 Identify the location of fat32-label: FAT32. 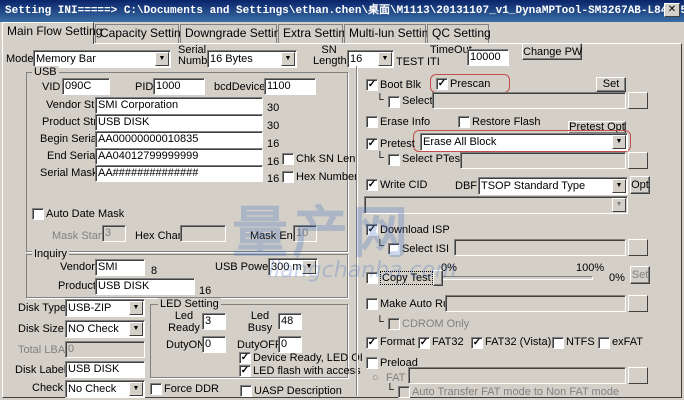
(448, 342).